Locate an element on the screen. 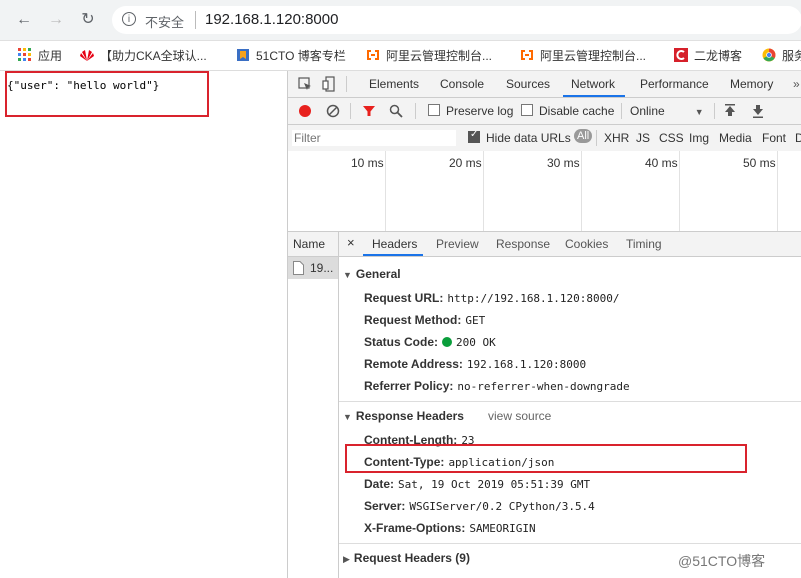  tab-sources: Sources is located at coordinates (528, 84).